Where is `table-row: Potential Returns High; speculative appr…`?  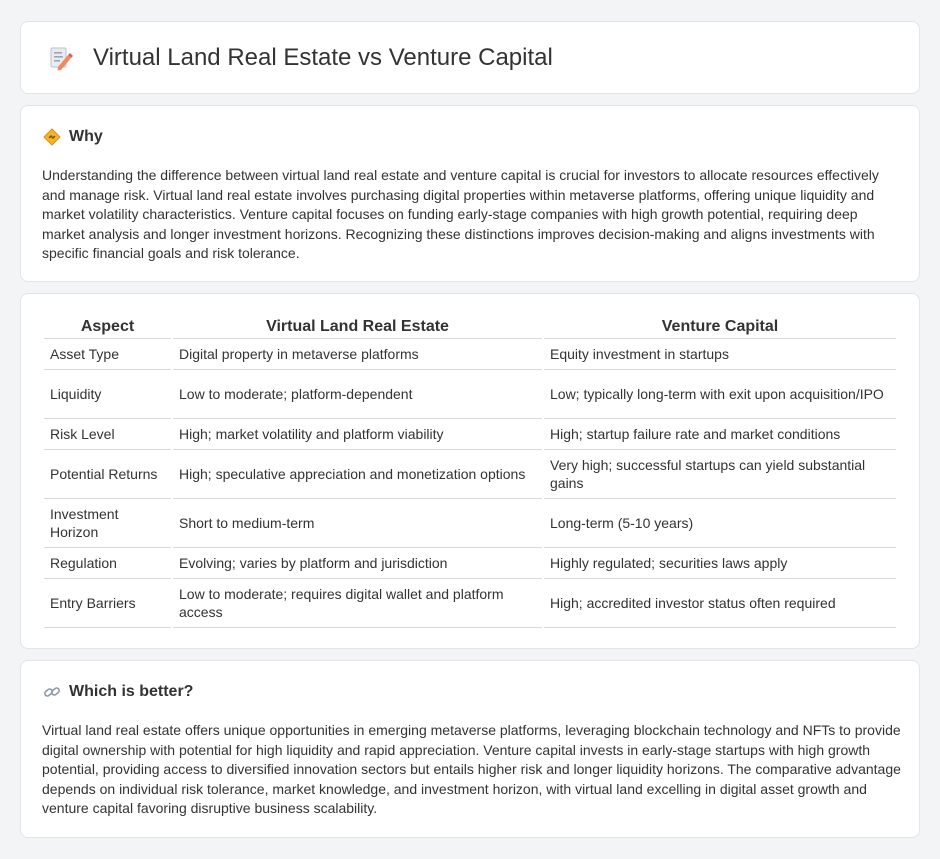
table-row: Potential Returns High; speculative appr… is located at coordinates (470, 474).